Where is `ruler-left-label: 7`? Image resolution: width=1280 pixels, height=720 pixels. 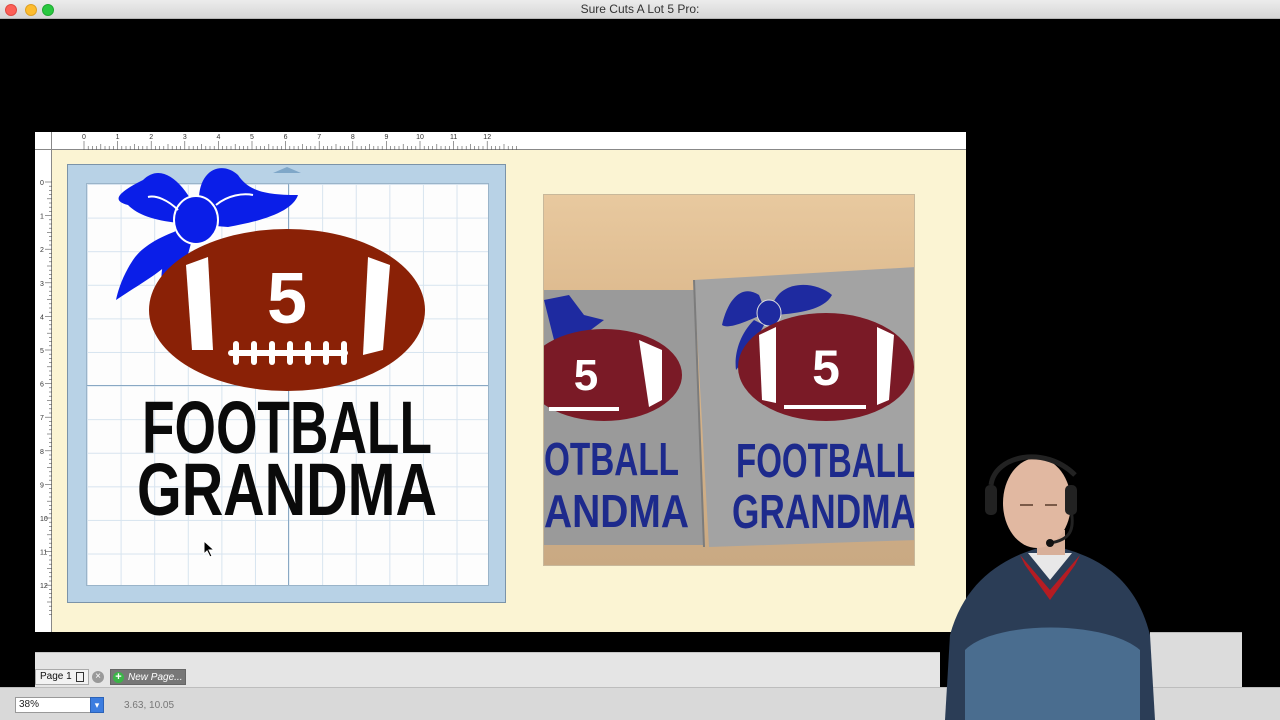
ruler-left-label: 7 is located at coordinates (42, 418).